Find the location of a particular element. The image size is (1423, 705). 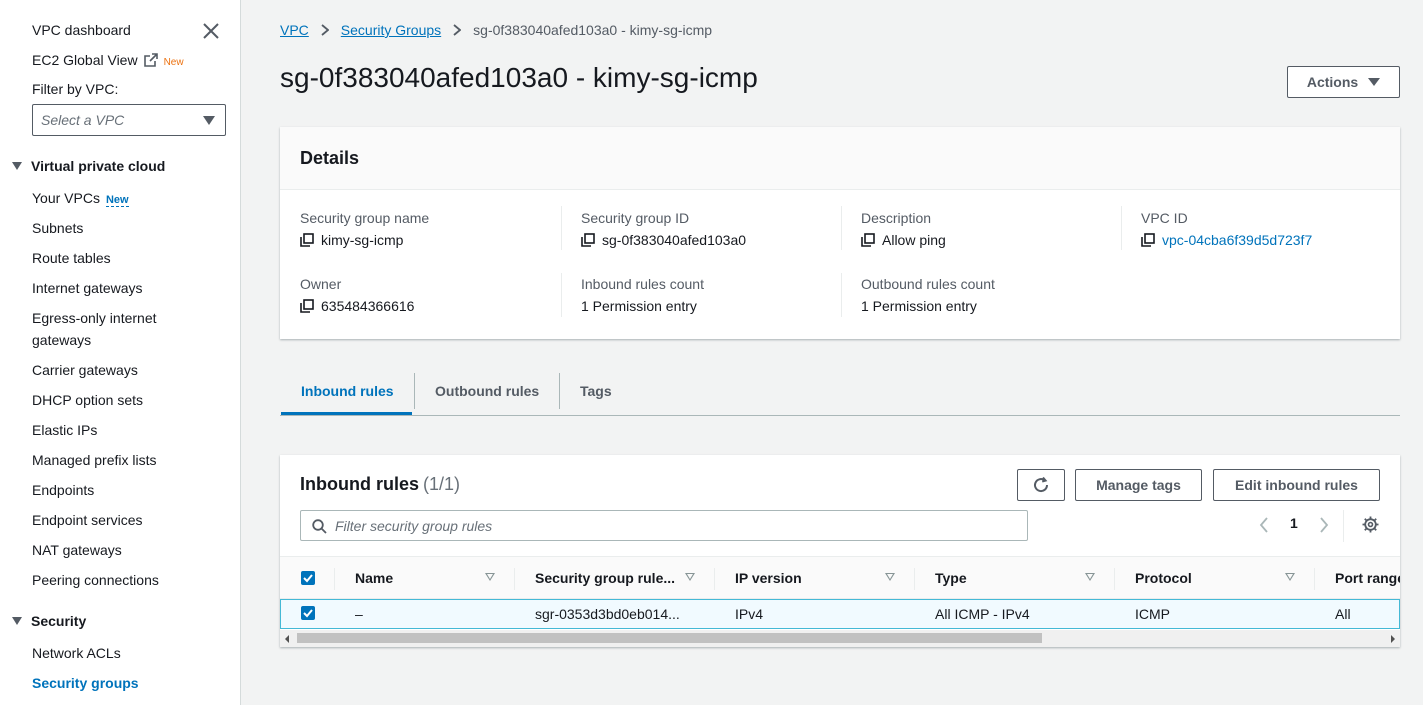

filter-by-vpc-label: Filter by VPC: is located at coordinates (75, 89).